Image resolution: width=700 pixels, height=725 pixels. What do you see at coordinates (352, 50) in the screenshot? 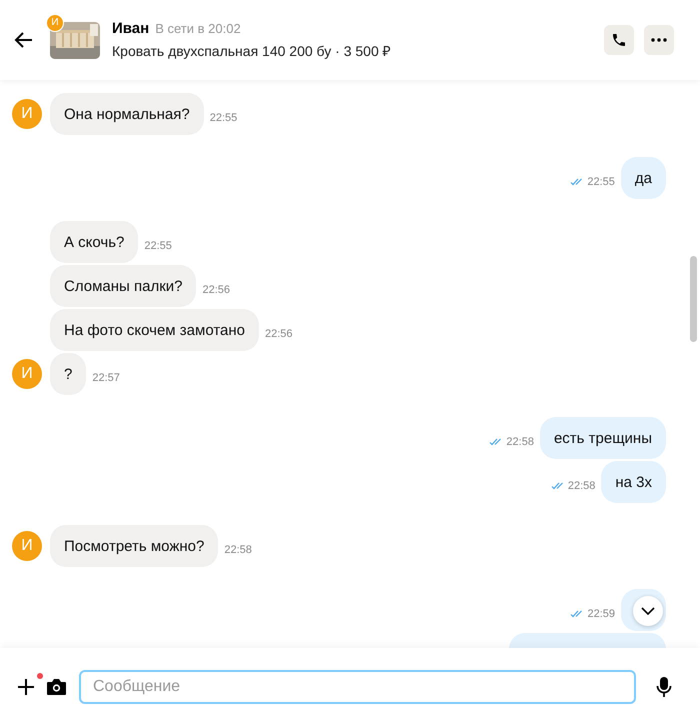
I see `listing-title: Кровать двухспальная 140 200 бу · 3 500 ₽` at bounding box center [352, 50].